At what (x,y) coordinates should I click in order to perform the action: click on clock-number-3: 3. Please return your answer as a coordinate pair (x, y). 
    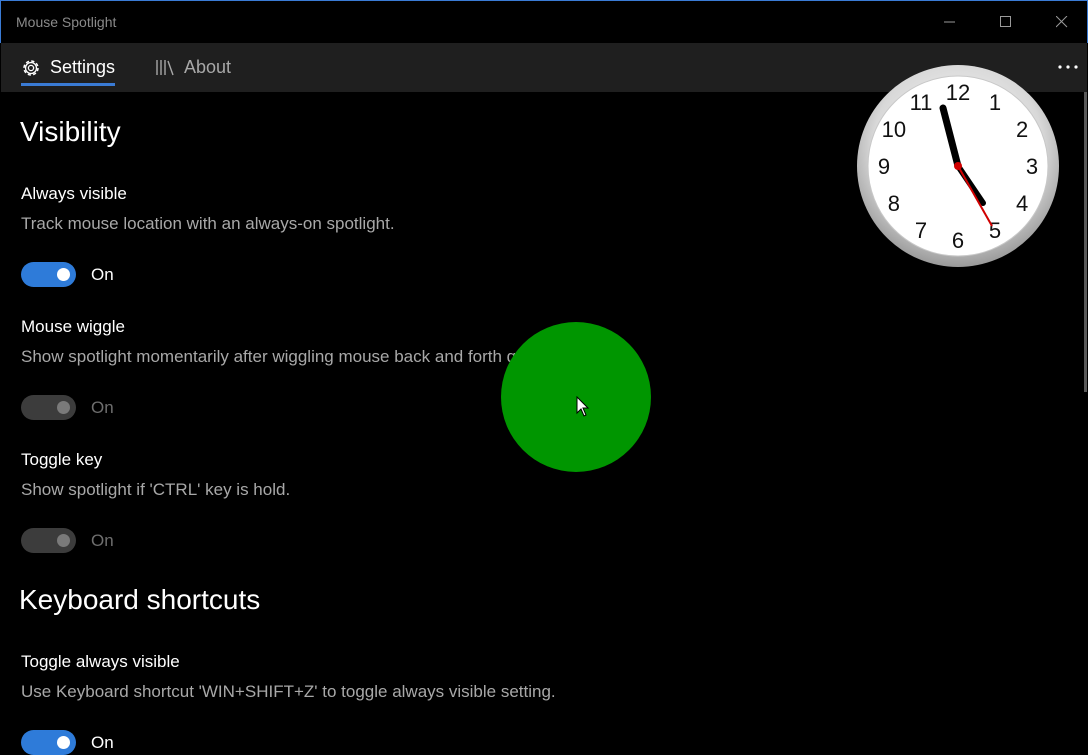
    Looking at the image, I should click on (1032, 166).